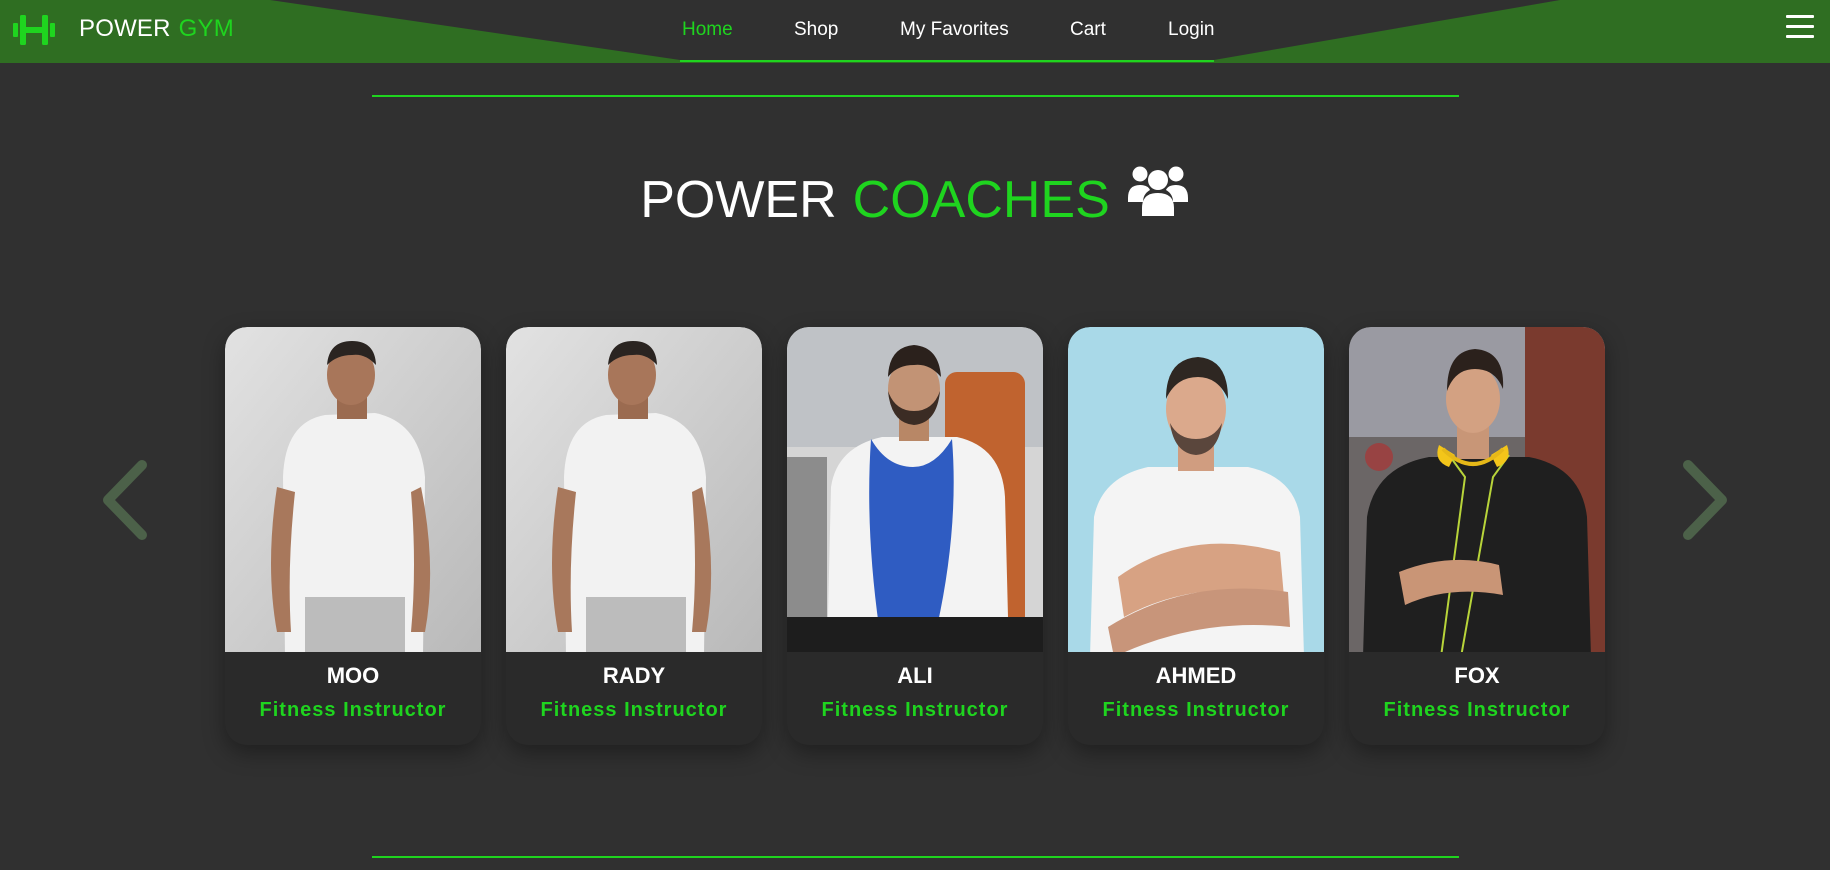 This screenshot has height=870, width=1830. Describe the element at coordinates (947, 61) in the screenshot. I see `nav-underline` at that location.